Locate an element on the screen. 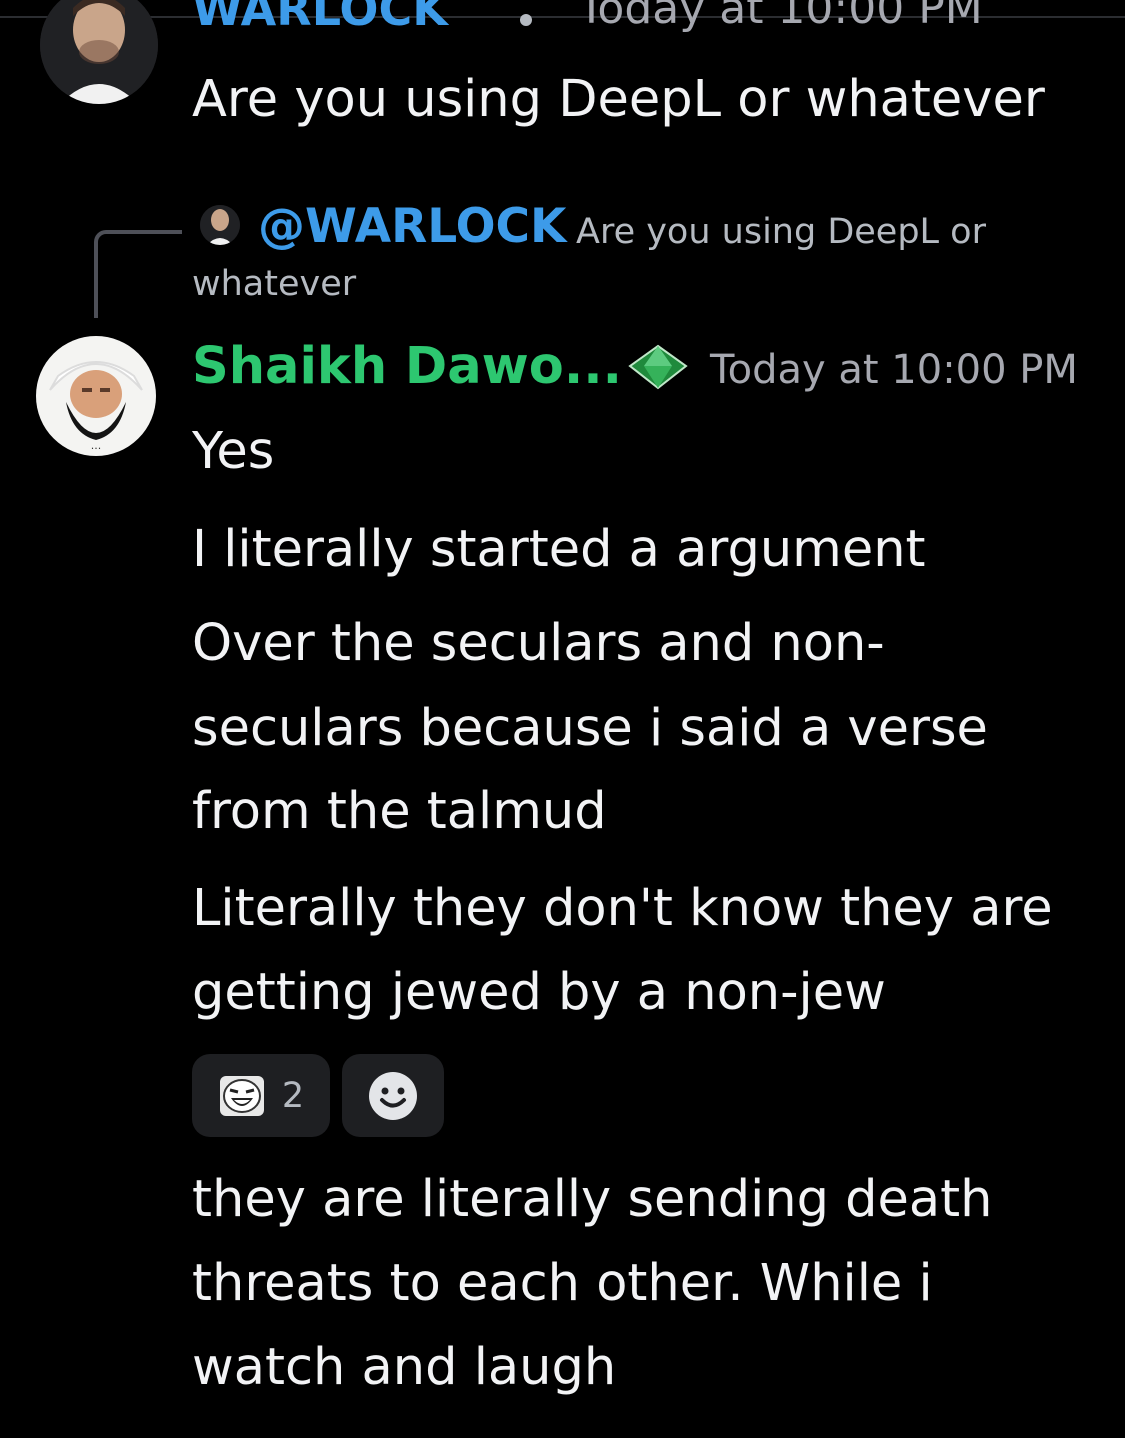 Image resolution: width=1125 pixels, height=1438 pixels. laughing-face-emoji-icon is located at coordinates (242, 1096).